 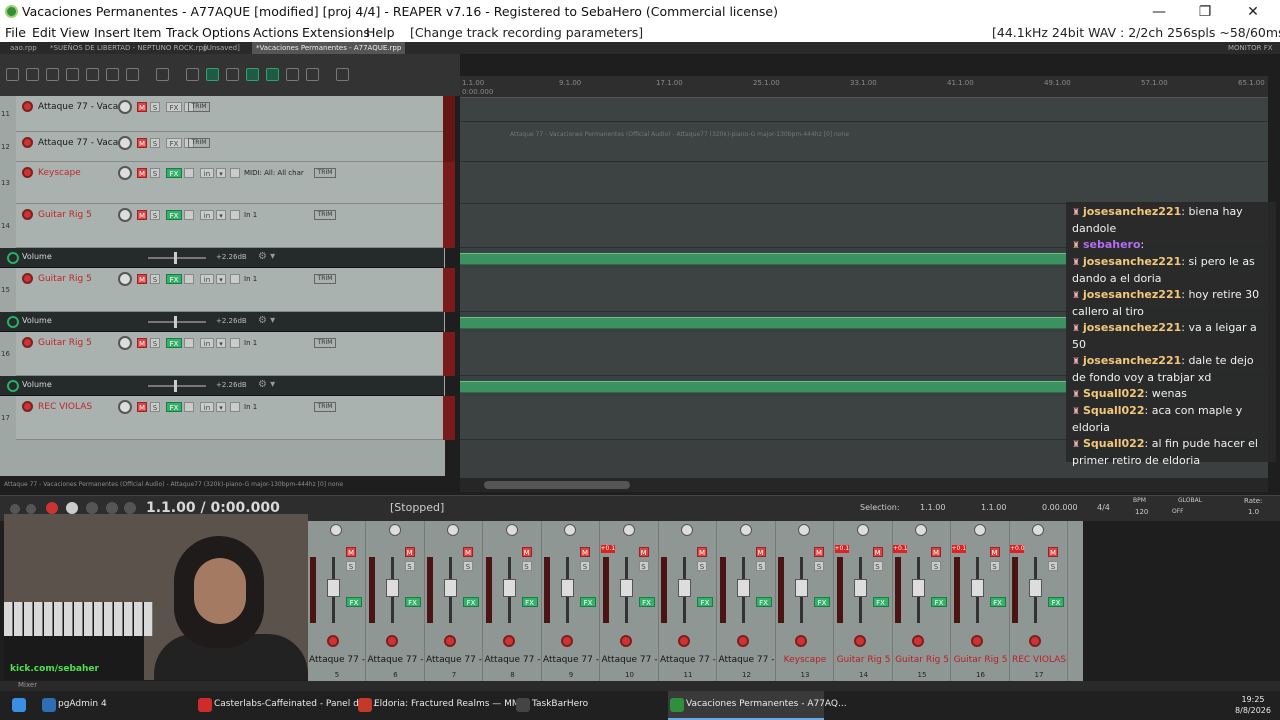 What do you see at coordinates (230, 183) in the screenshot?
I see `track-row: Keyscape M S FX in ▾ MIDI: All: All char TRIM` at bounding box center [230, 183].